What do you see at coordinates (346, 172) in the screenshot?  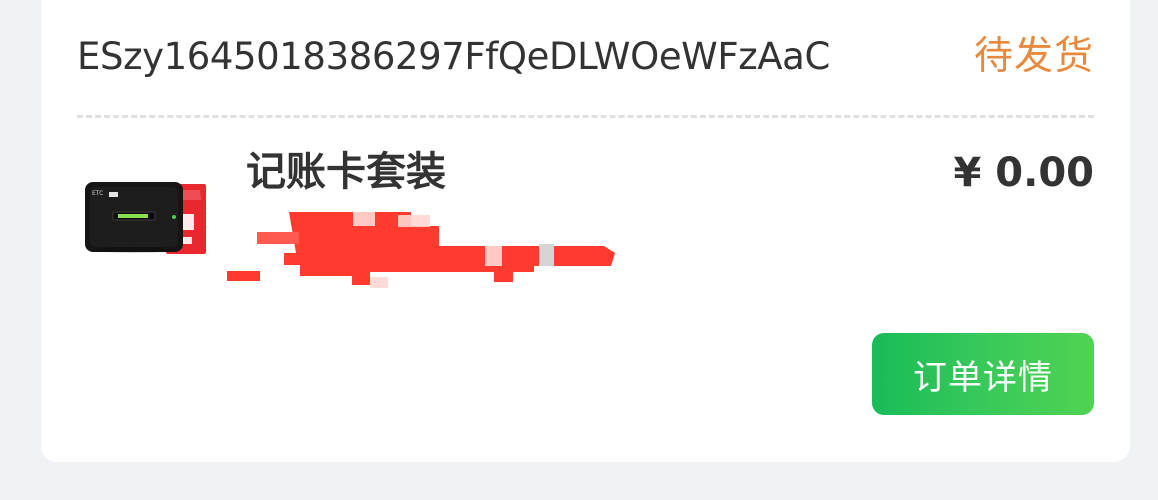 I see `product-name: 记账卡套装` at bounding box center [346, 172].